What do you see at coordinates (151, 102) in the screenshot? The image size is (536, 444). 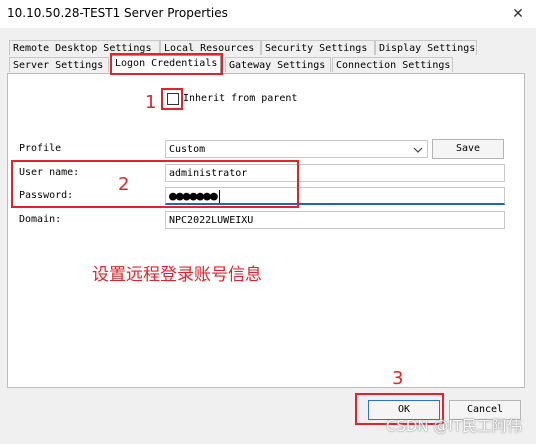 I see `annotation-marker-1: 1` at bounding box center [151, 102].